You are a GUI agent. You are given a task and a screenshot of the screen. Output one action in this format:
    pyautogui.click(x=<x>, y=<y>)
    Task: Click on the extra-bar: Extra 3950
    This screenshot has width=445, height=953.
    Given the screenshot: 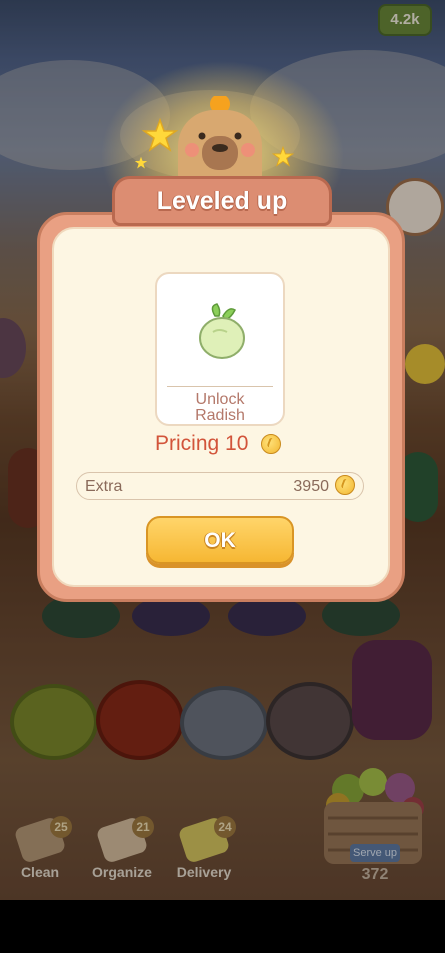 What is the action you would take?
    pyautogui.click(x=220, y=486)
    